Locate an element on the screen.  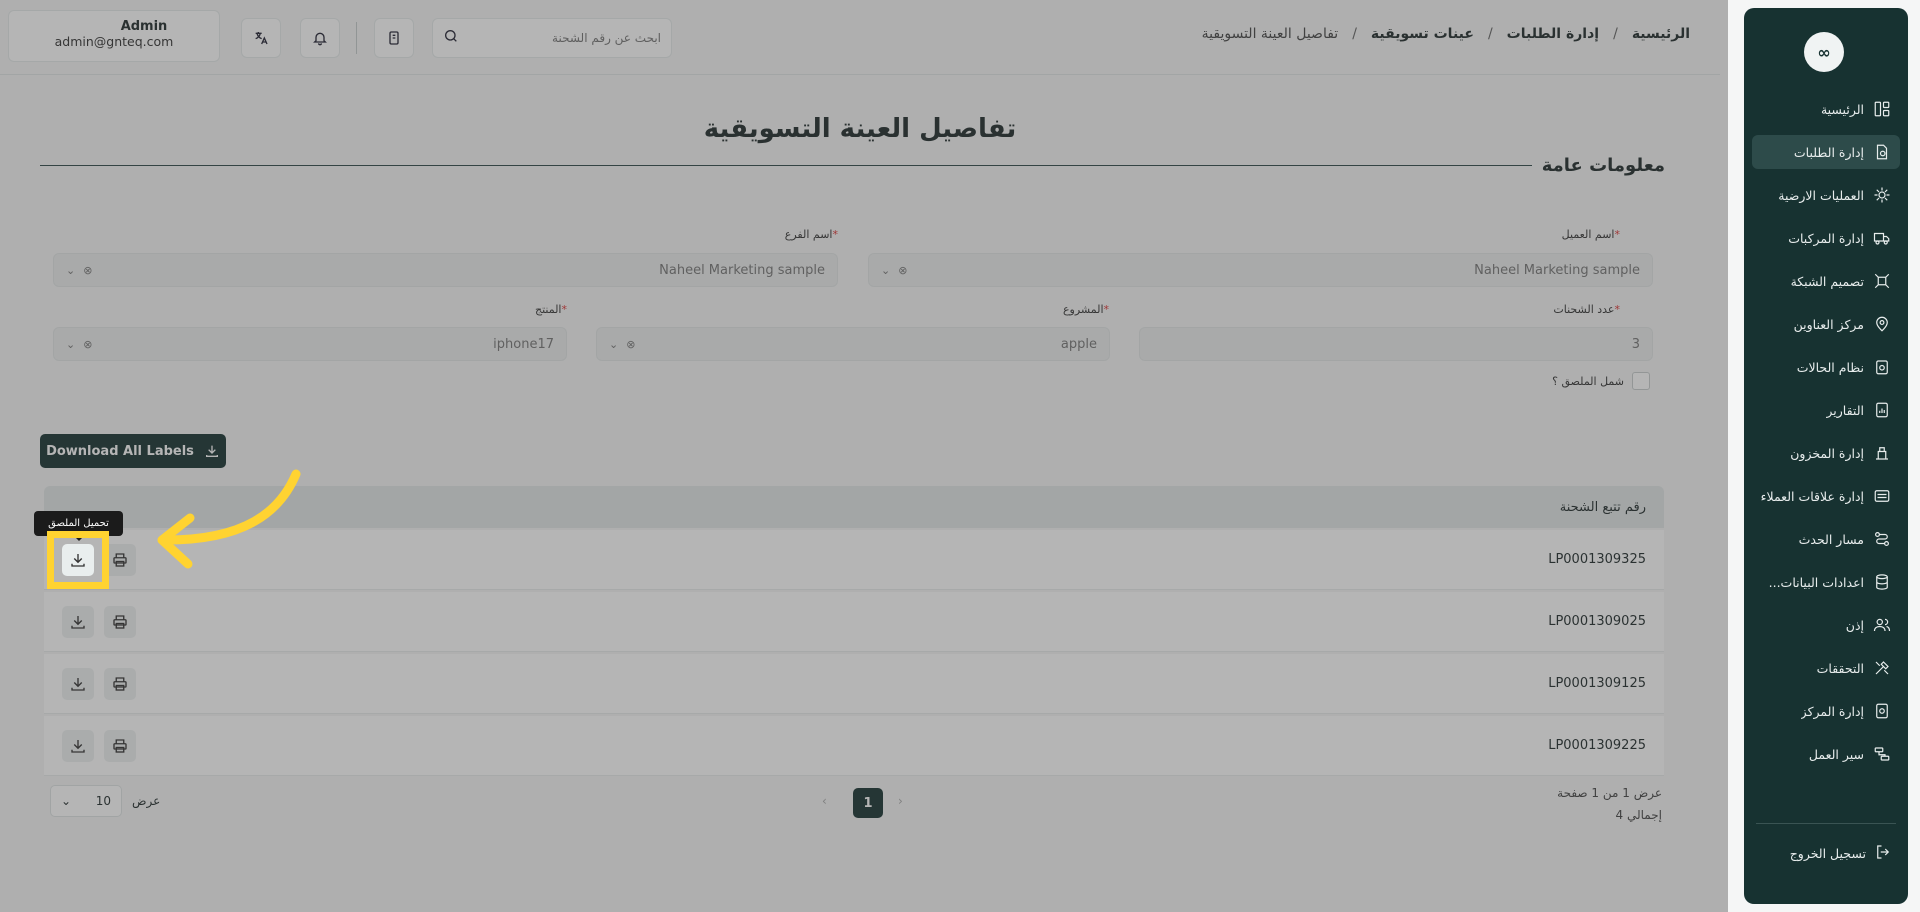
sidebar-item-vehicles: إدارة المركبات is located at coordinates (1826, 238).